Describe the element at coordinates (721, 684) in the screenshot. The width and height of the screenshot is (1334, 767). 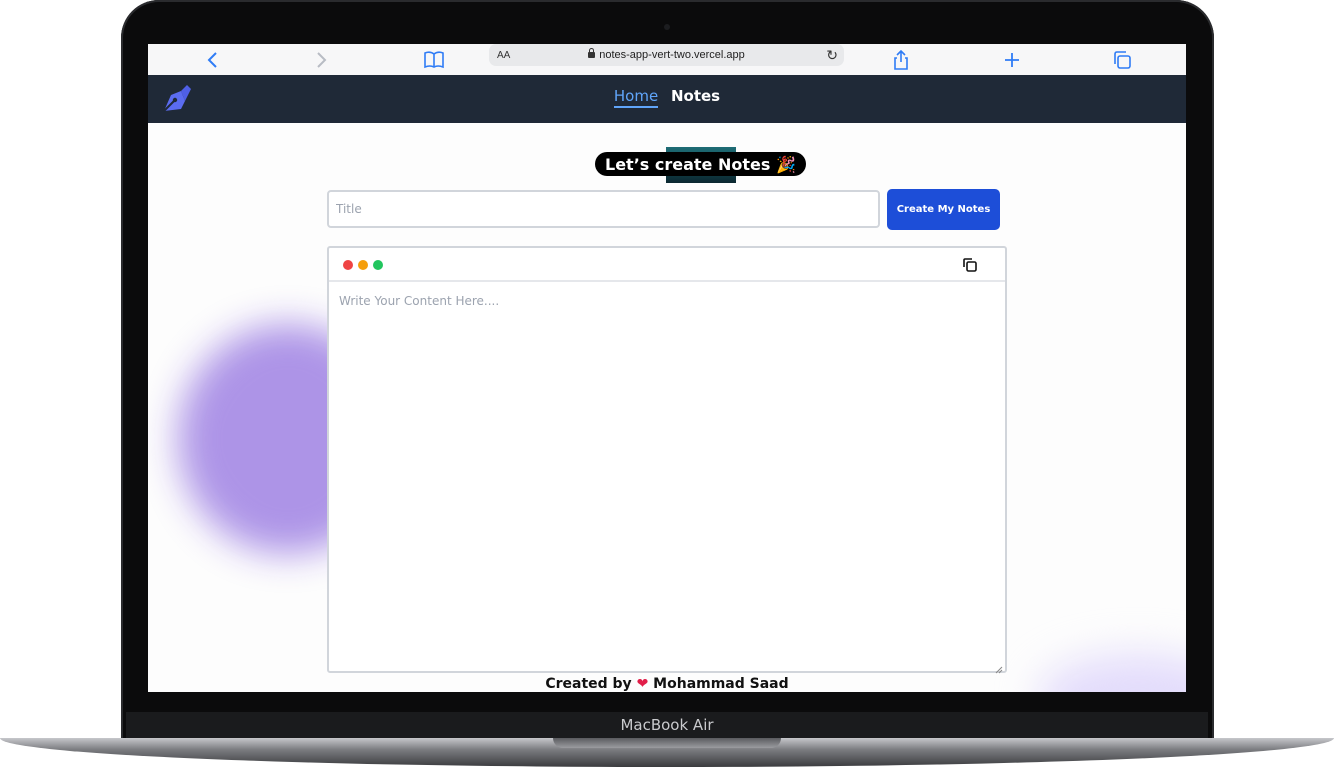
I see `footer-author: Mohammad Saad` at that location.